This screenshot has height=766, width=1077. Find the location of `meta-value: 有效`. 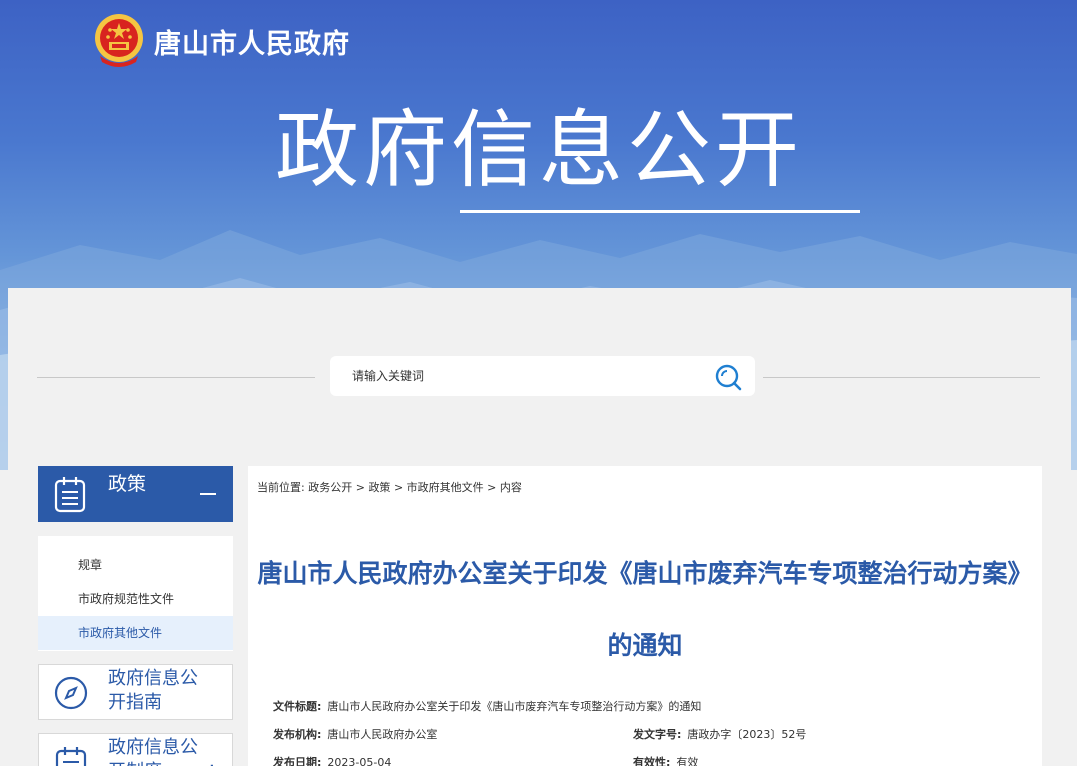

meta-value: 有效 is located at coordinates (687, 761).